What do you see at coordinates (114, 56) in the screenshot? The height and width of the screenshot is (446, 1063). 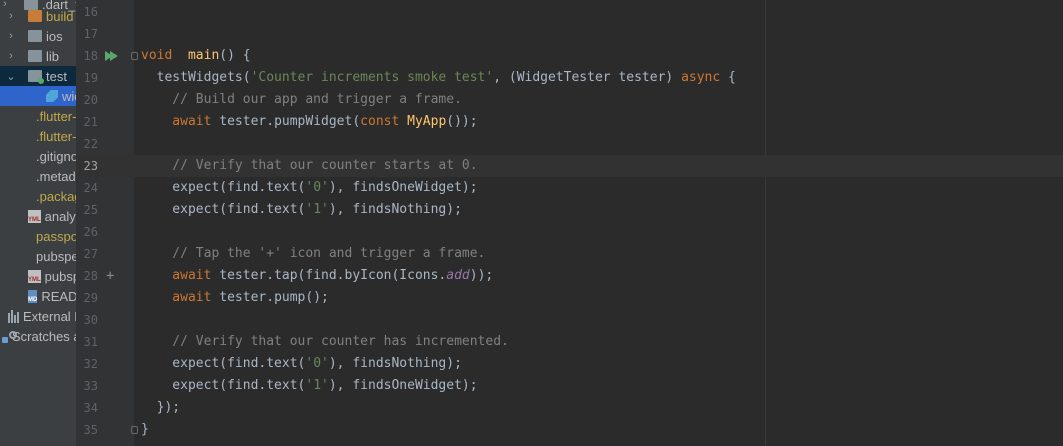 I see `run-triangle-icon` at bounding box center [114, 56].